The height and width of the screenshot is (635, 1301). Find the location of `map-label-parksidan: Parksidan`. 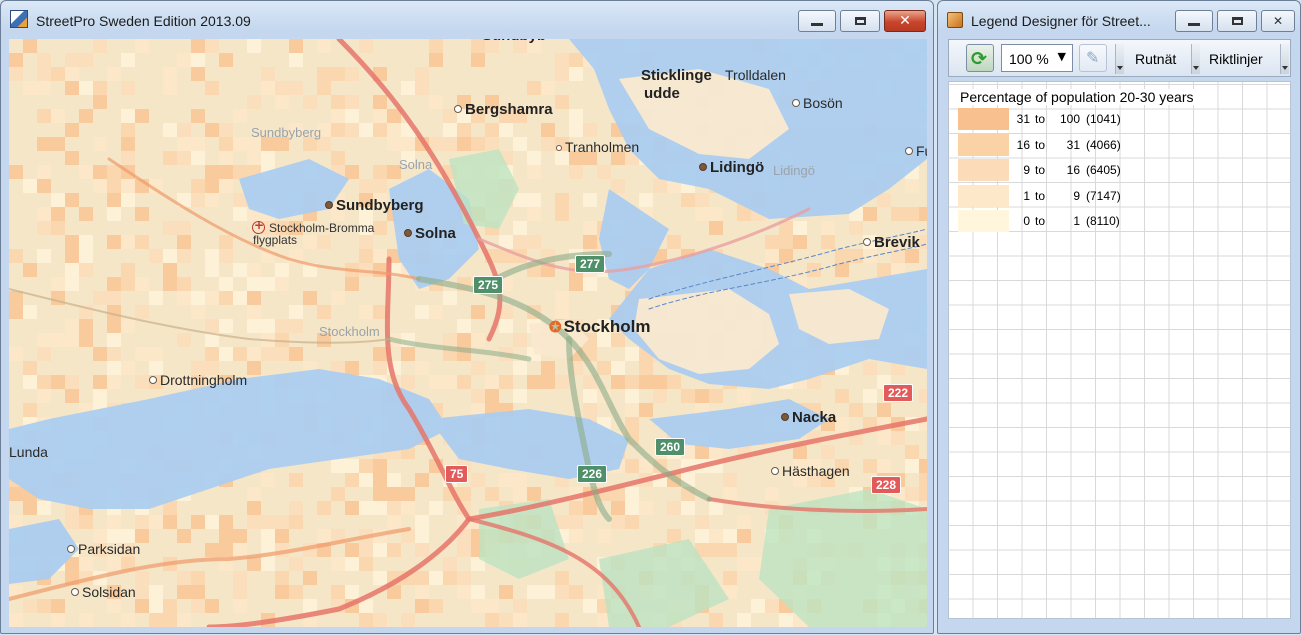

map-label-parksidan: Parksidan is located at coordinates (103, 549).